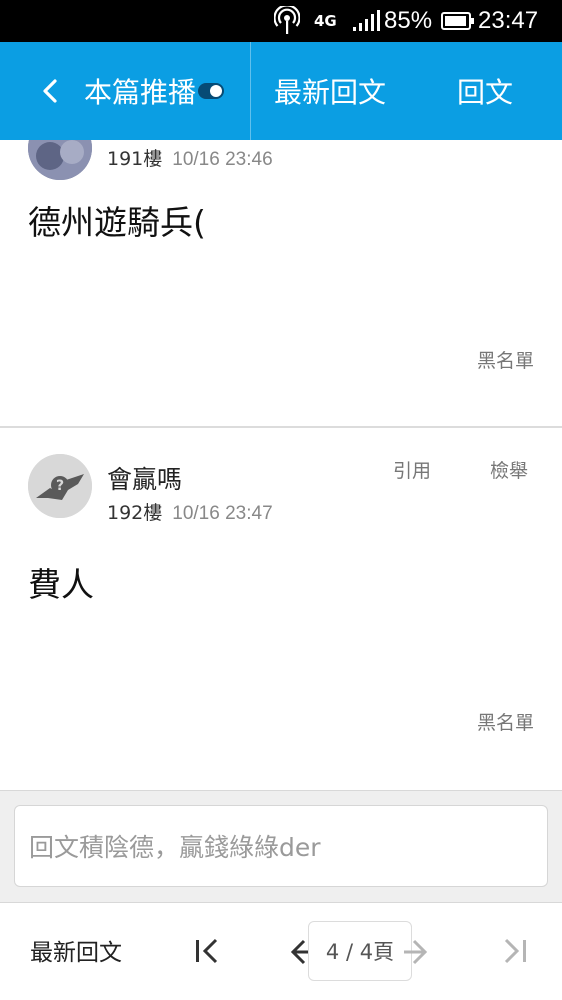 The height and width of the screenshot is (1000, 562). What do you see at coordinates (222, 513) in the screenshot?
I see `post-time: 10/16 23:47` at bounding box center [222, 513].